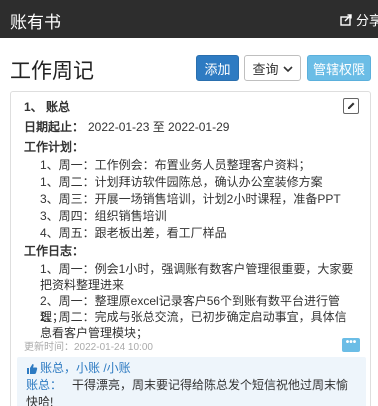 Image resolution: width=378 pixels, height=406 pixels. What do you see at coordinates (190, 199) in the screenshot?
I see `plan-item: 3、周三：开展一场销售培训，计划2小时课程，准备PPT` at bounding box center [190, 199].